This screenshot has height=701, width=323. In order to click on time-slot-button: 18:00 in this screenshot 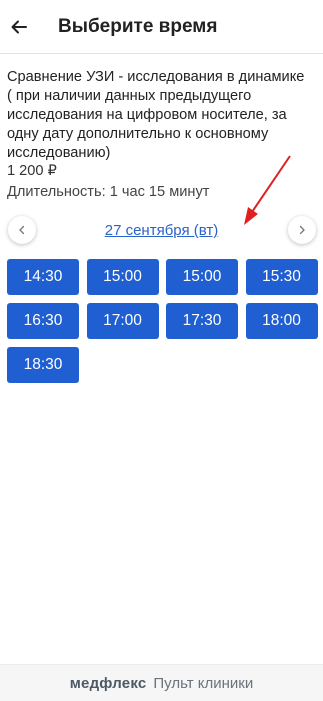, I will do `click(281, 321)`.